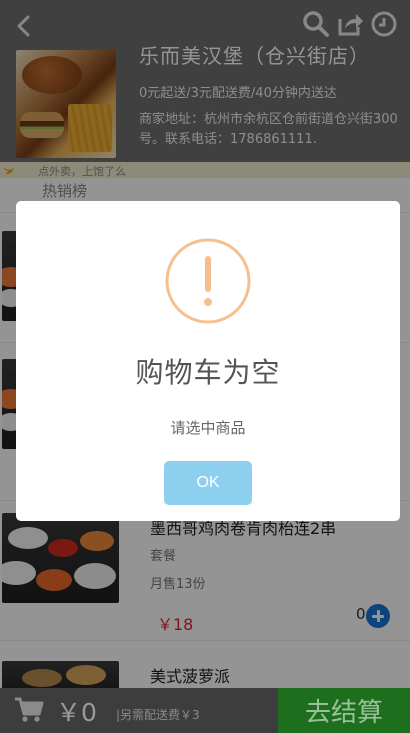 The width and height of the screenshot is (410, 733). Describe the element at coordinates (208, 483) in the screenshot. I see `ok-button: OK` at that location.